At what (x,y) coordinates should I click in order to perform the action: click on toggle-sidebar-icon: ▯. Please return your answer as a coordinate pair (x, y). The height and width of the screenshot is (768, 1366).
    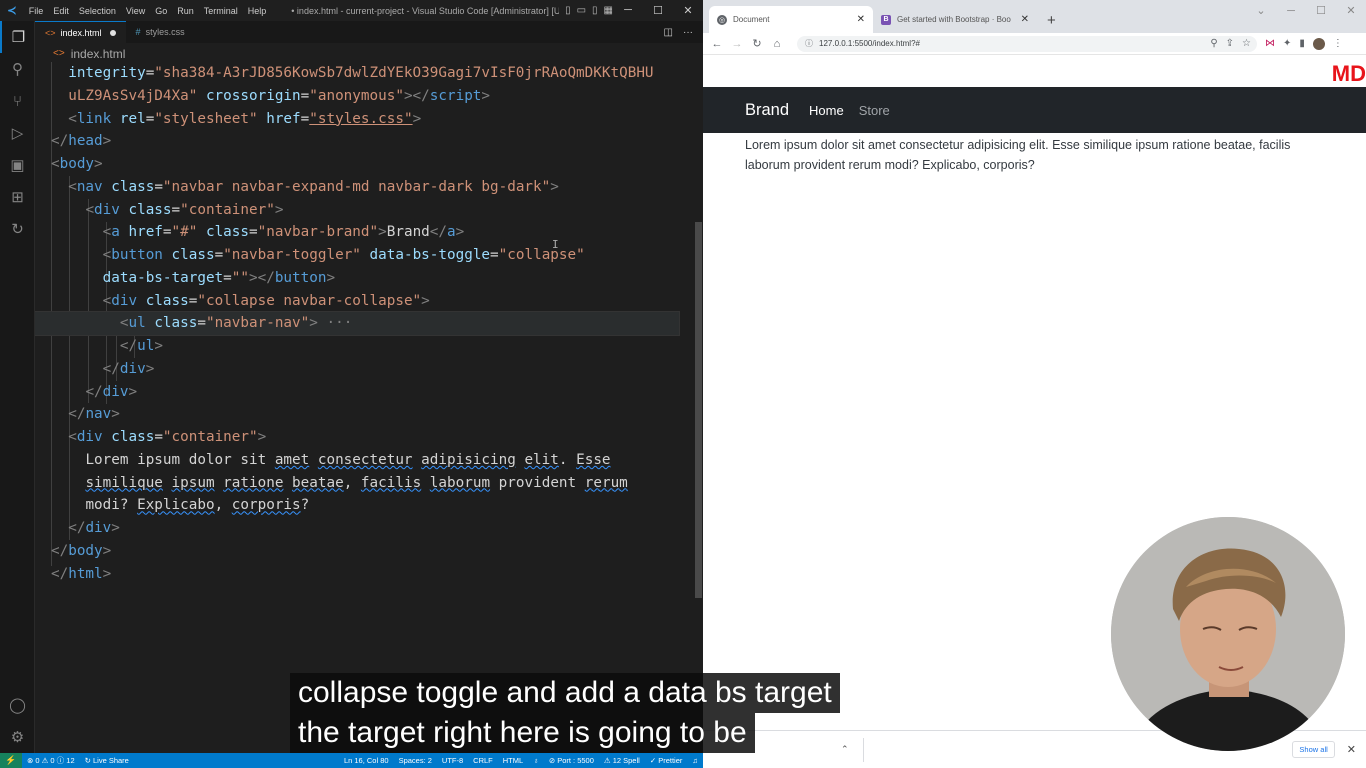
    Looking at the image, I should click on (568, 10).